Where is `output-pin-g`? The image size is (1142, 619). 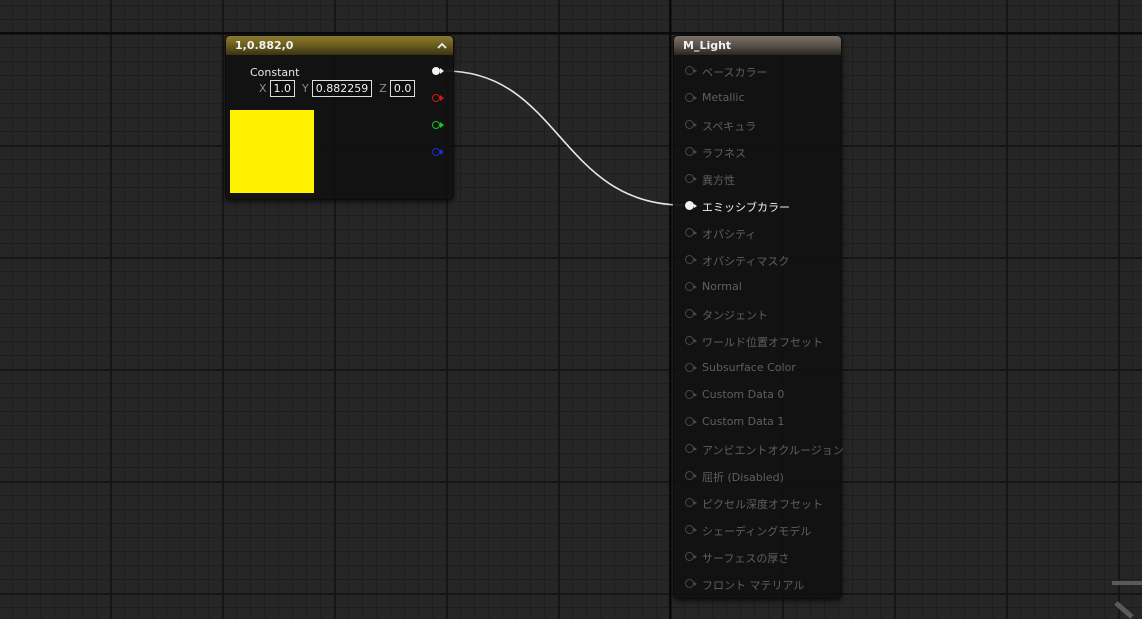 output-pin-g is located at coordinates (436, 125).